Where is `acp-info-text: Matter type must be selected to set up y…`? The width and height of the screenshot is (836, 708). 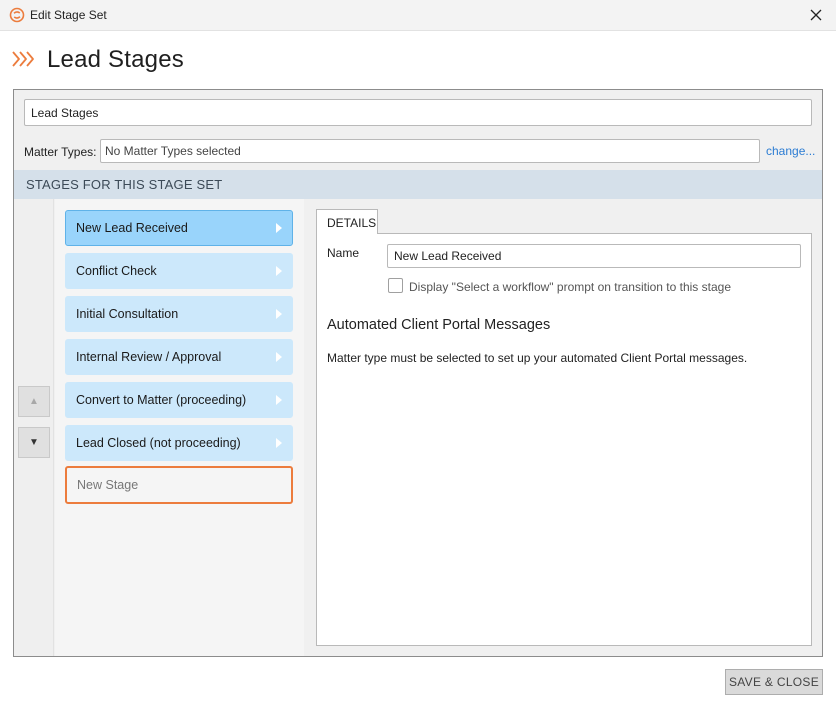
acp-info-text: Matter type must be selected to set up y… is located at coordinates (537, 358).